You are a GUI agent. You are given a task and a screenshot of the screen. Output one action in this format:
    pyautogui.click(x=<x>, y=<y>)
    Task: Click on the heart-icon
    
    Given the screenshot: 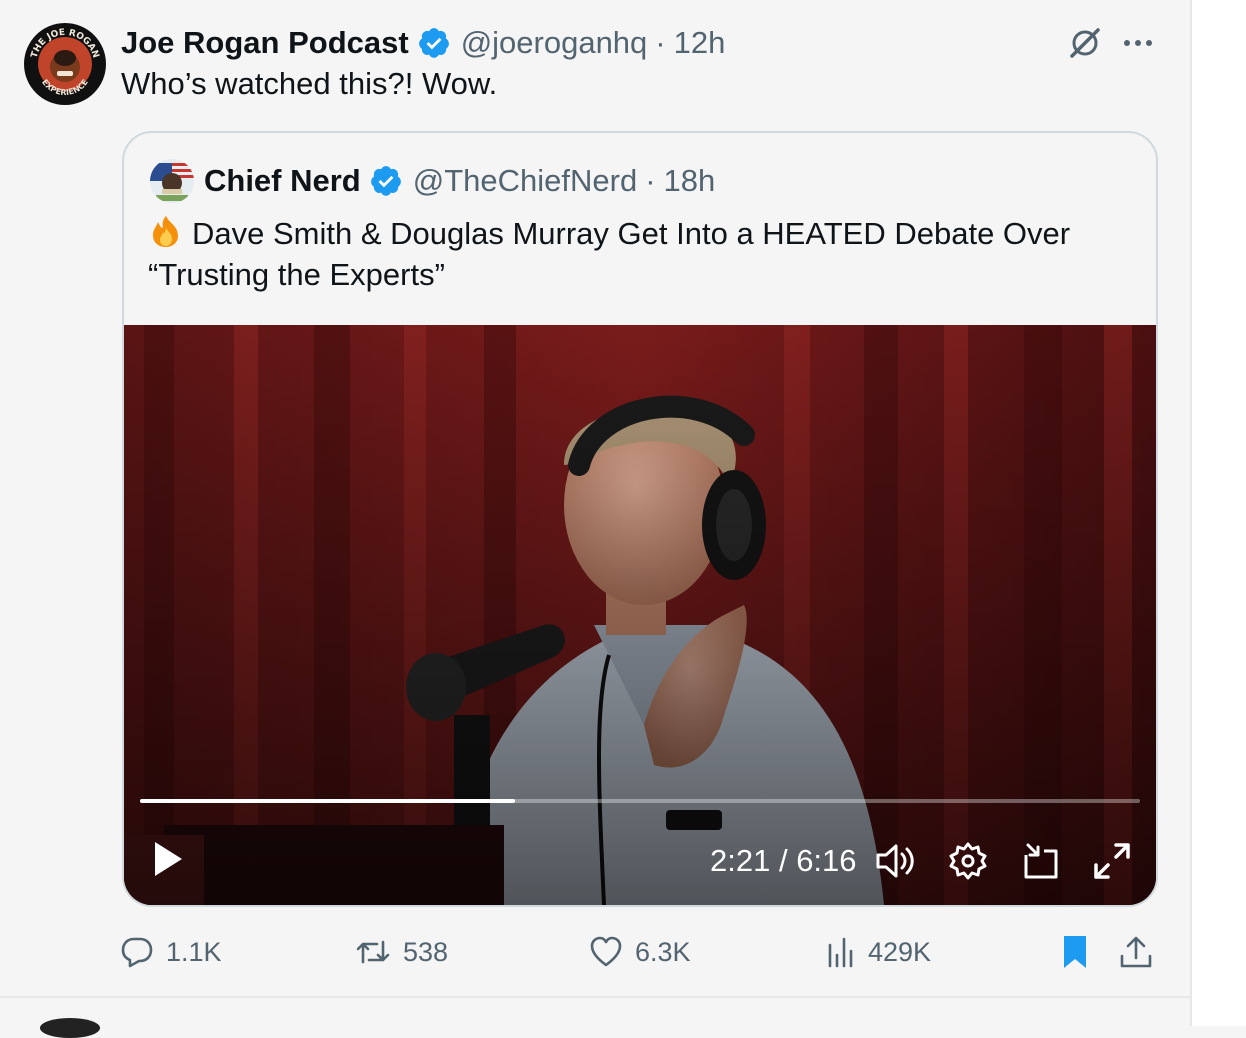 What is the action you would take?
    pyautogui.click(x=606, y=951)
    